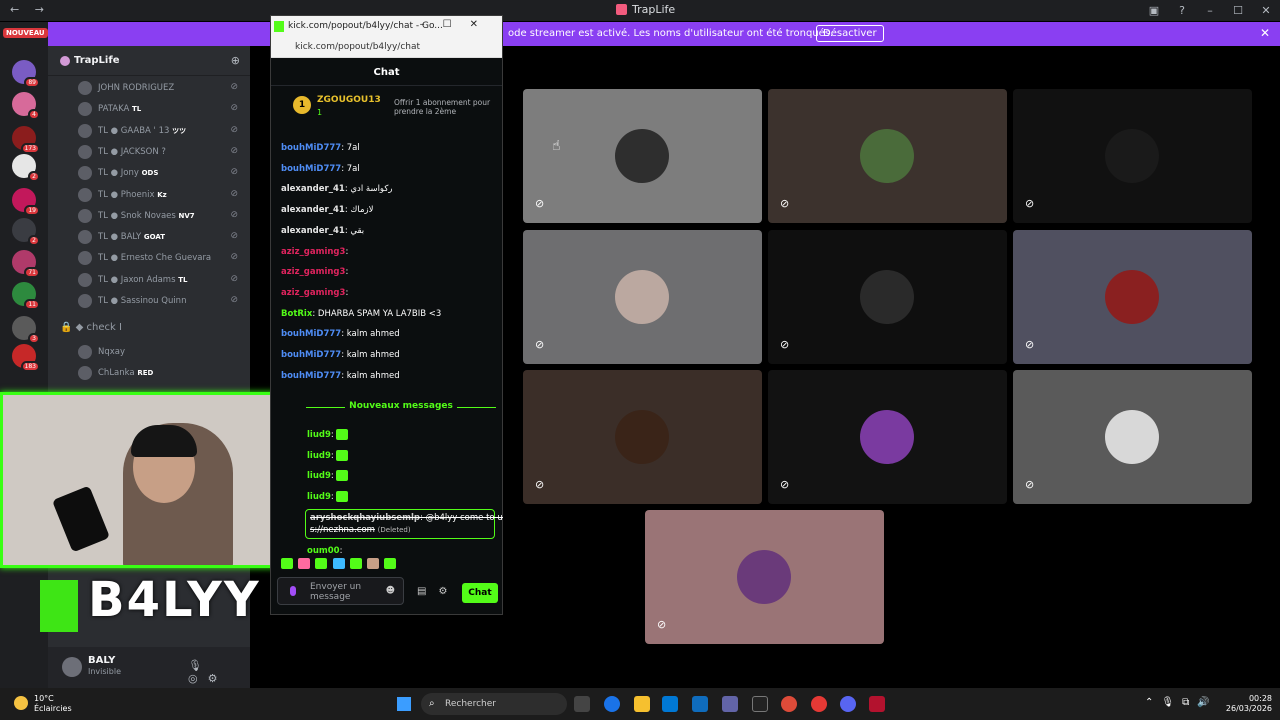 This screenshot has height=720, width=1280. I want to click on server-icon: 183, so click(26, 358).